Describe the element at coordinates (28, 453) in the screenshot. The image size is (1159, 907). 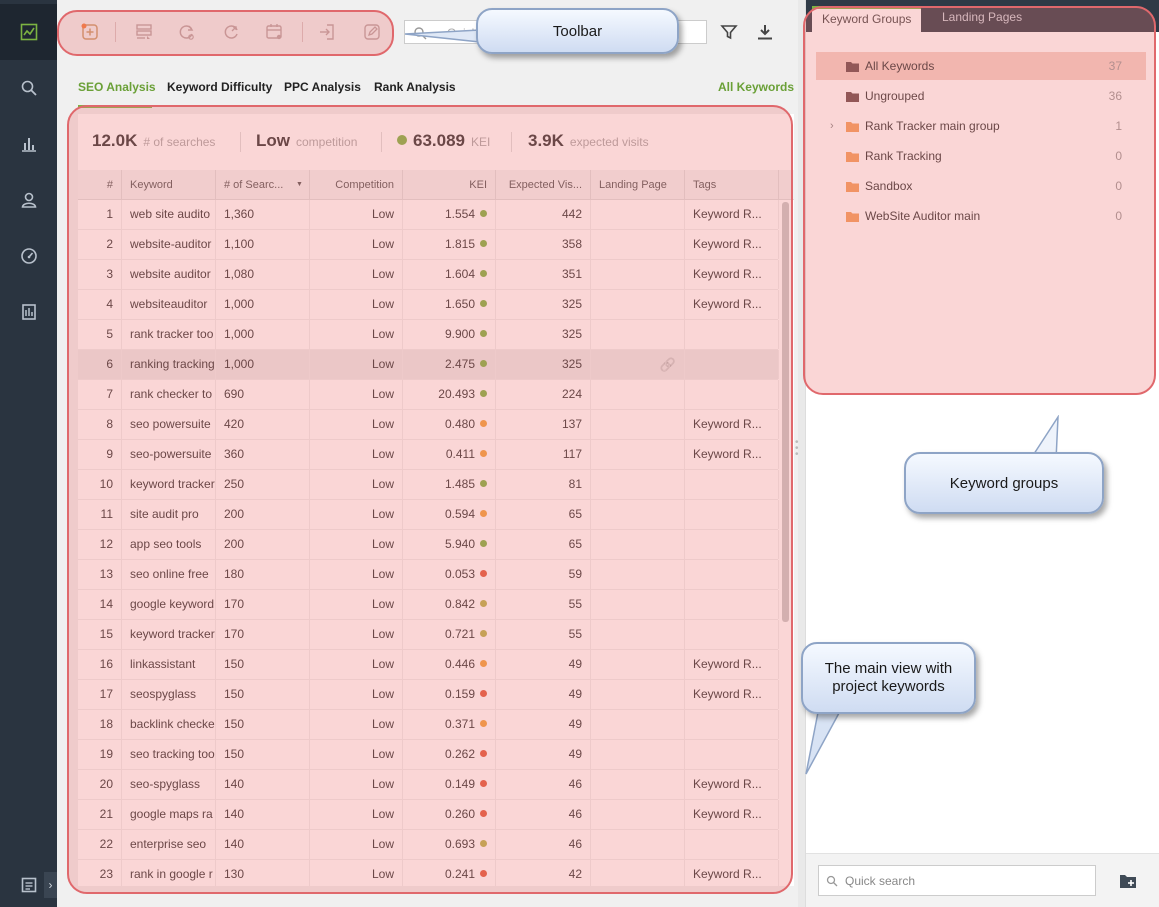
I see `app-sidebar: ›` at that location.